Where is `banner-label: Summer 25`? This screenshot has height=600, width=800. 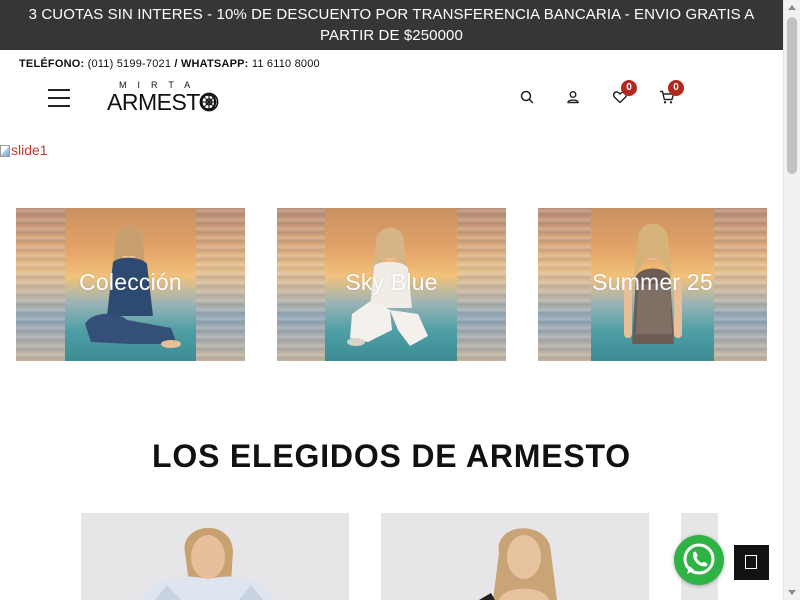 banner-label: Summer 25 is located at coordinates (652, 282).